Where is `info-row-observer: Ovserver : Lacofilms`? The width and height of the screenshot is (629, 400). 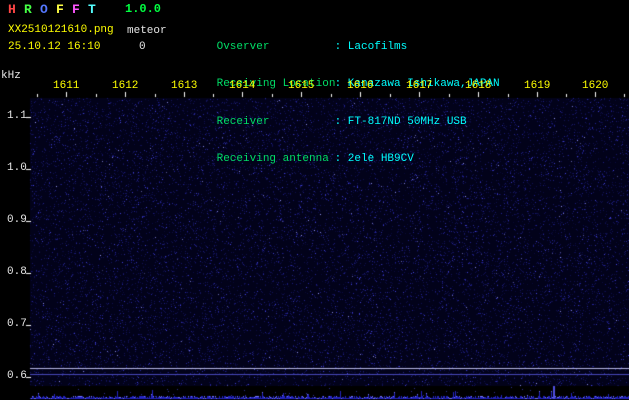 info-row-observer: Ovserver : Lacofilms is located at coordinates (338, 41).